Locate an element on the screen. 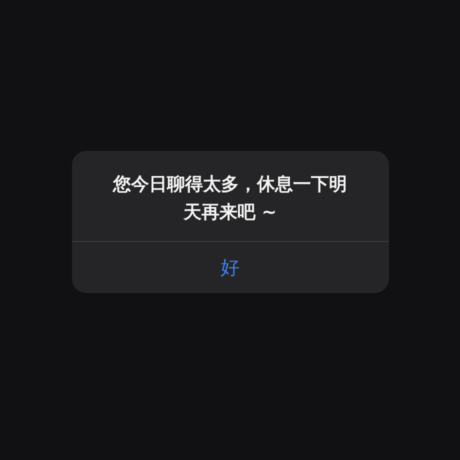  alert-message: 您今日聊得太多，休息一下明天再来吧 ~ is located at coordinates (230, 199).